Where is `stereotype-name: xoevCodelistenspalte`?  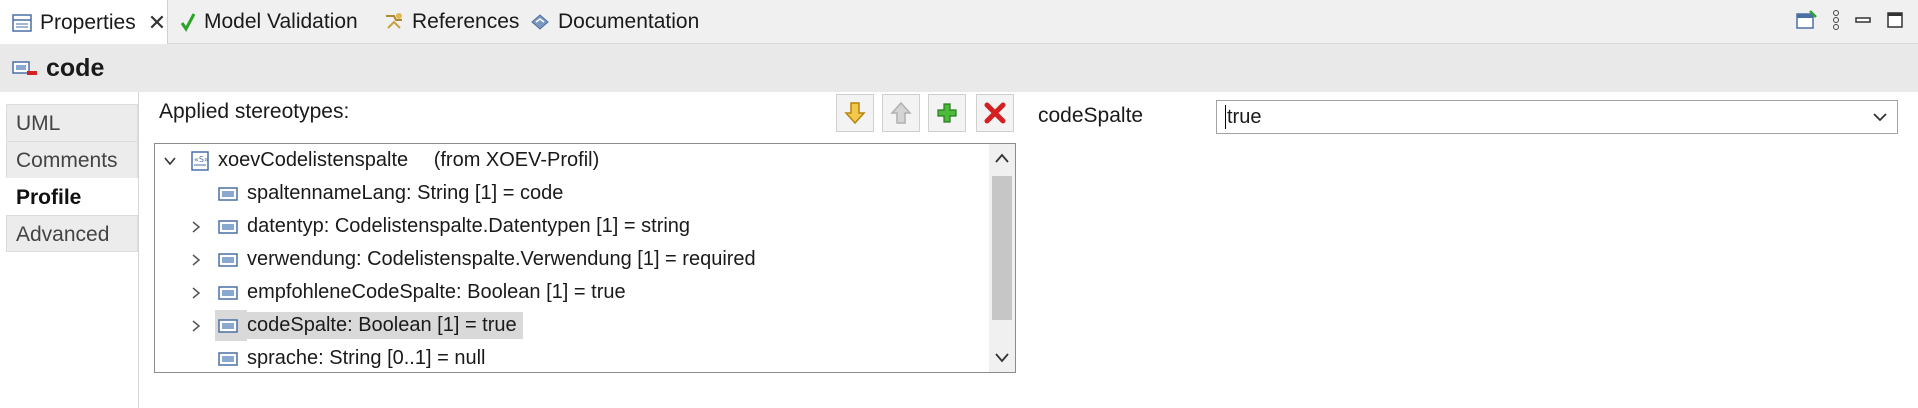
stereotype-name: xoevCodelistenspalte is located at coordinates (313, 160).